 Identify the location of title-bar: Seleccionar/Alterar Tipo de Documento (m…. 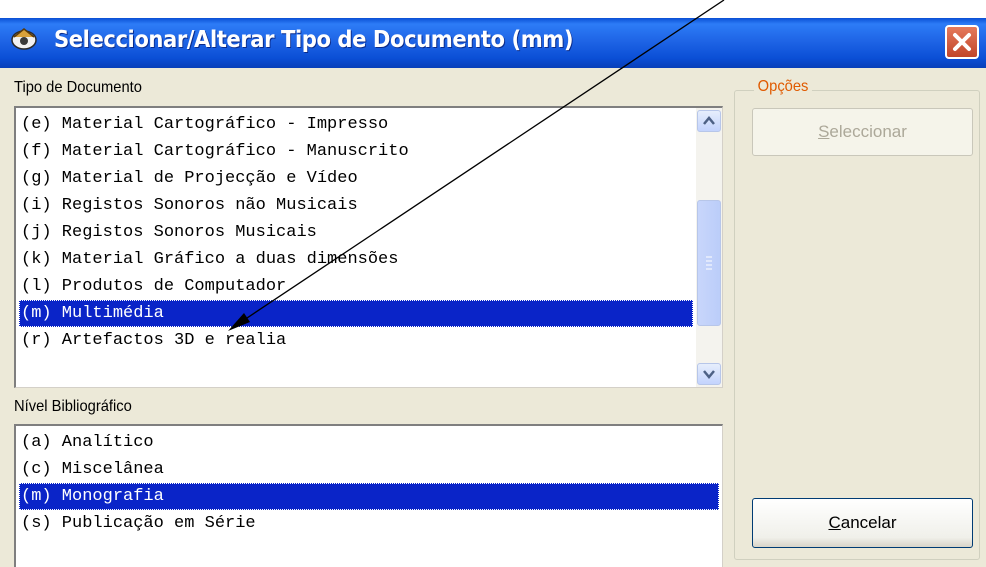
(493, 43).